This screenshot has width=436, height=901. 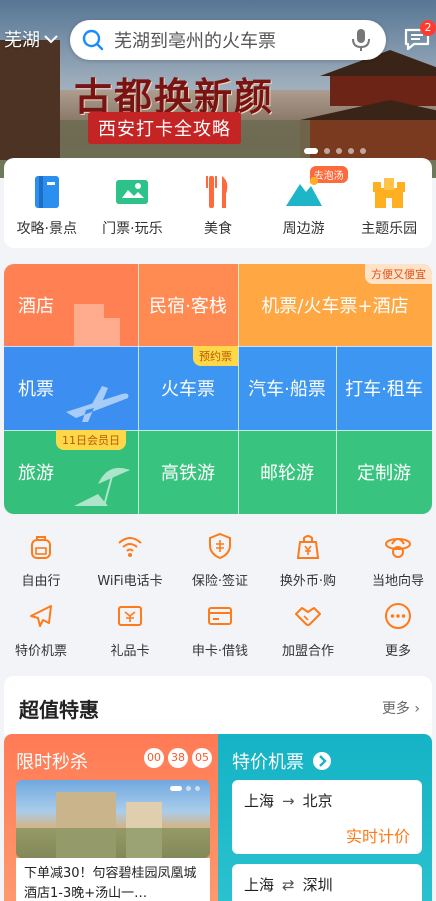 I want to click on grid-taxi-rental: 打车·租车, so click(x=384, y=388).